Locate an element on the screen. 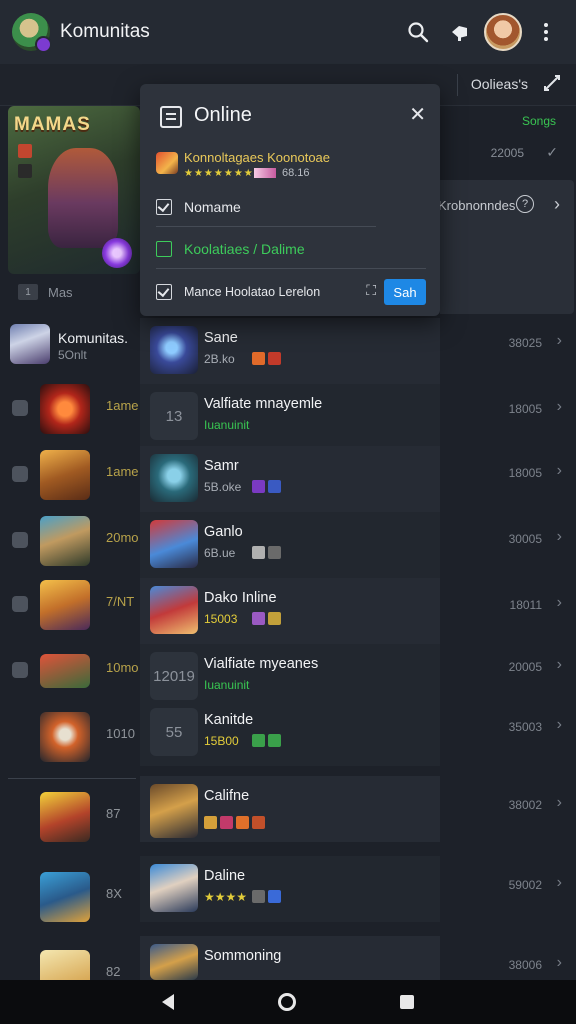 The width and height of the screenshot is (576, 1024). search-icon is located at coordinates (418, 32).